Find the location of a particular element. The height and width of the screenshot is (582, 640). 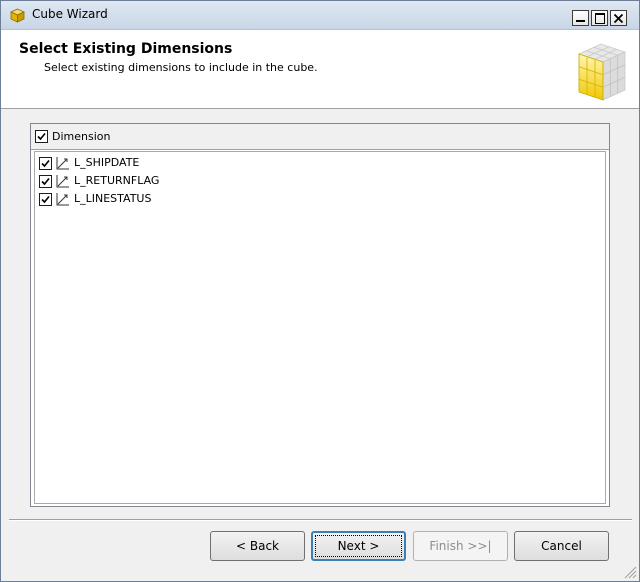

title-bar: Cube Wizard is located at coordinates (320, 15).